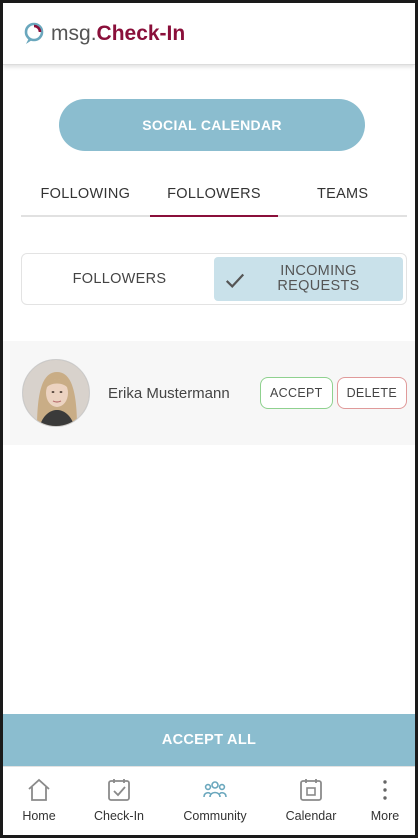  Describe the element at coordinates (385, 816) in the screenshot. I see `nav-more-label: More` at that location.